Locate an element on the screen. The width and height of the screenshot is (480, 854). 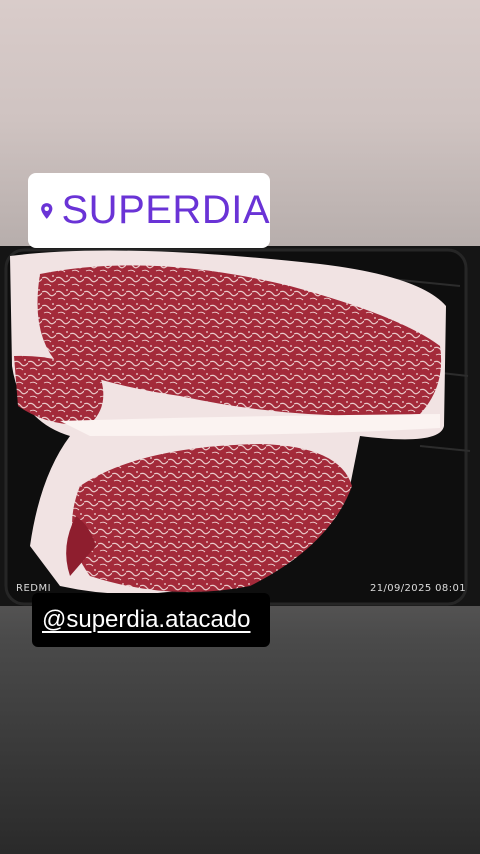
photo-timestamp: 21/09/2025 08:01 is located at coordinates (417, 588).